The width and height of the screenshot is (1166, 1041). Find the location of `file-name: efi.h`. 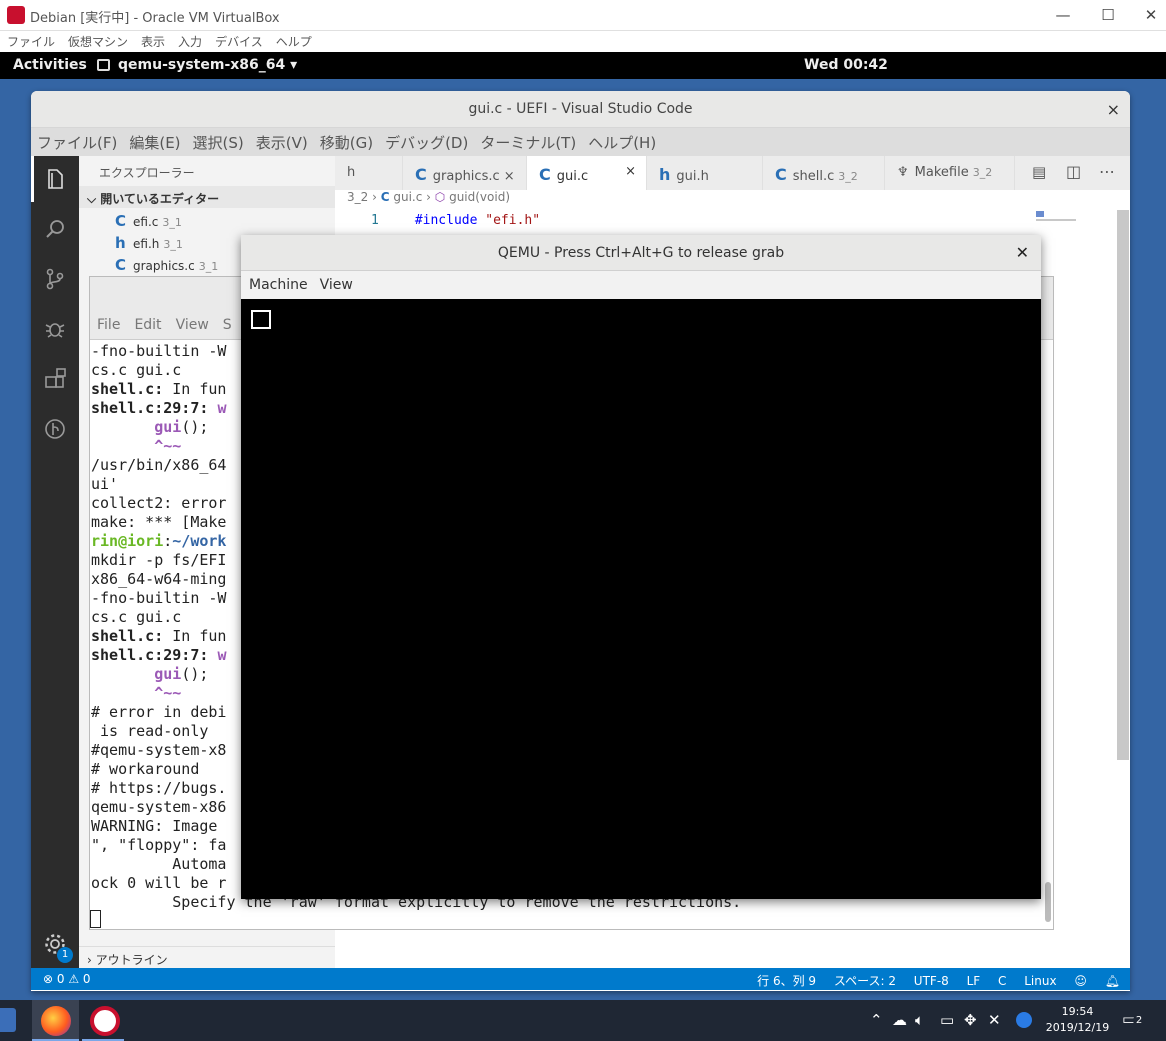

file-name: efi.h is located at coordinates (146, 244).